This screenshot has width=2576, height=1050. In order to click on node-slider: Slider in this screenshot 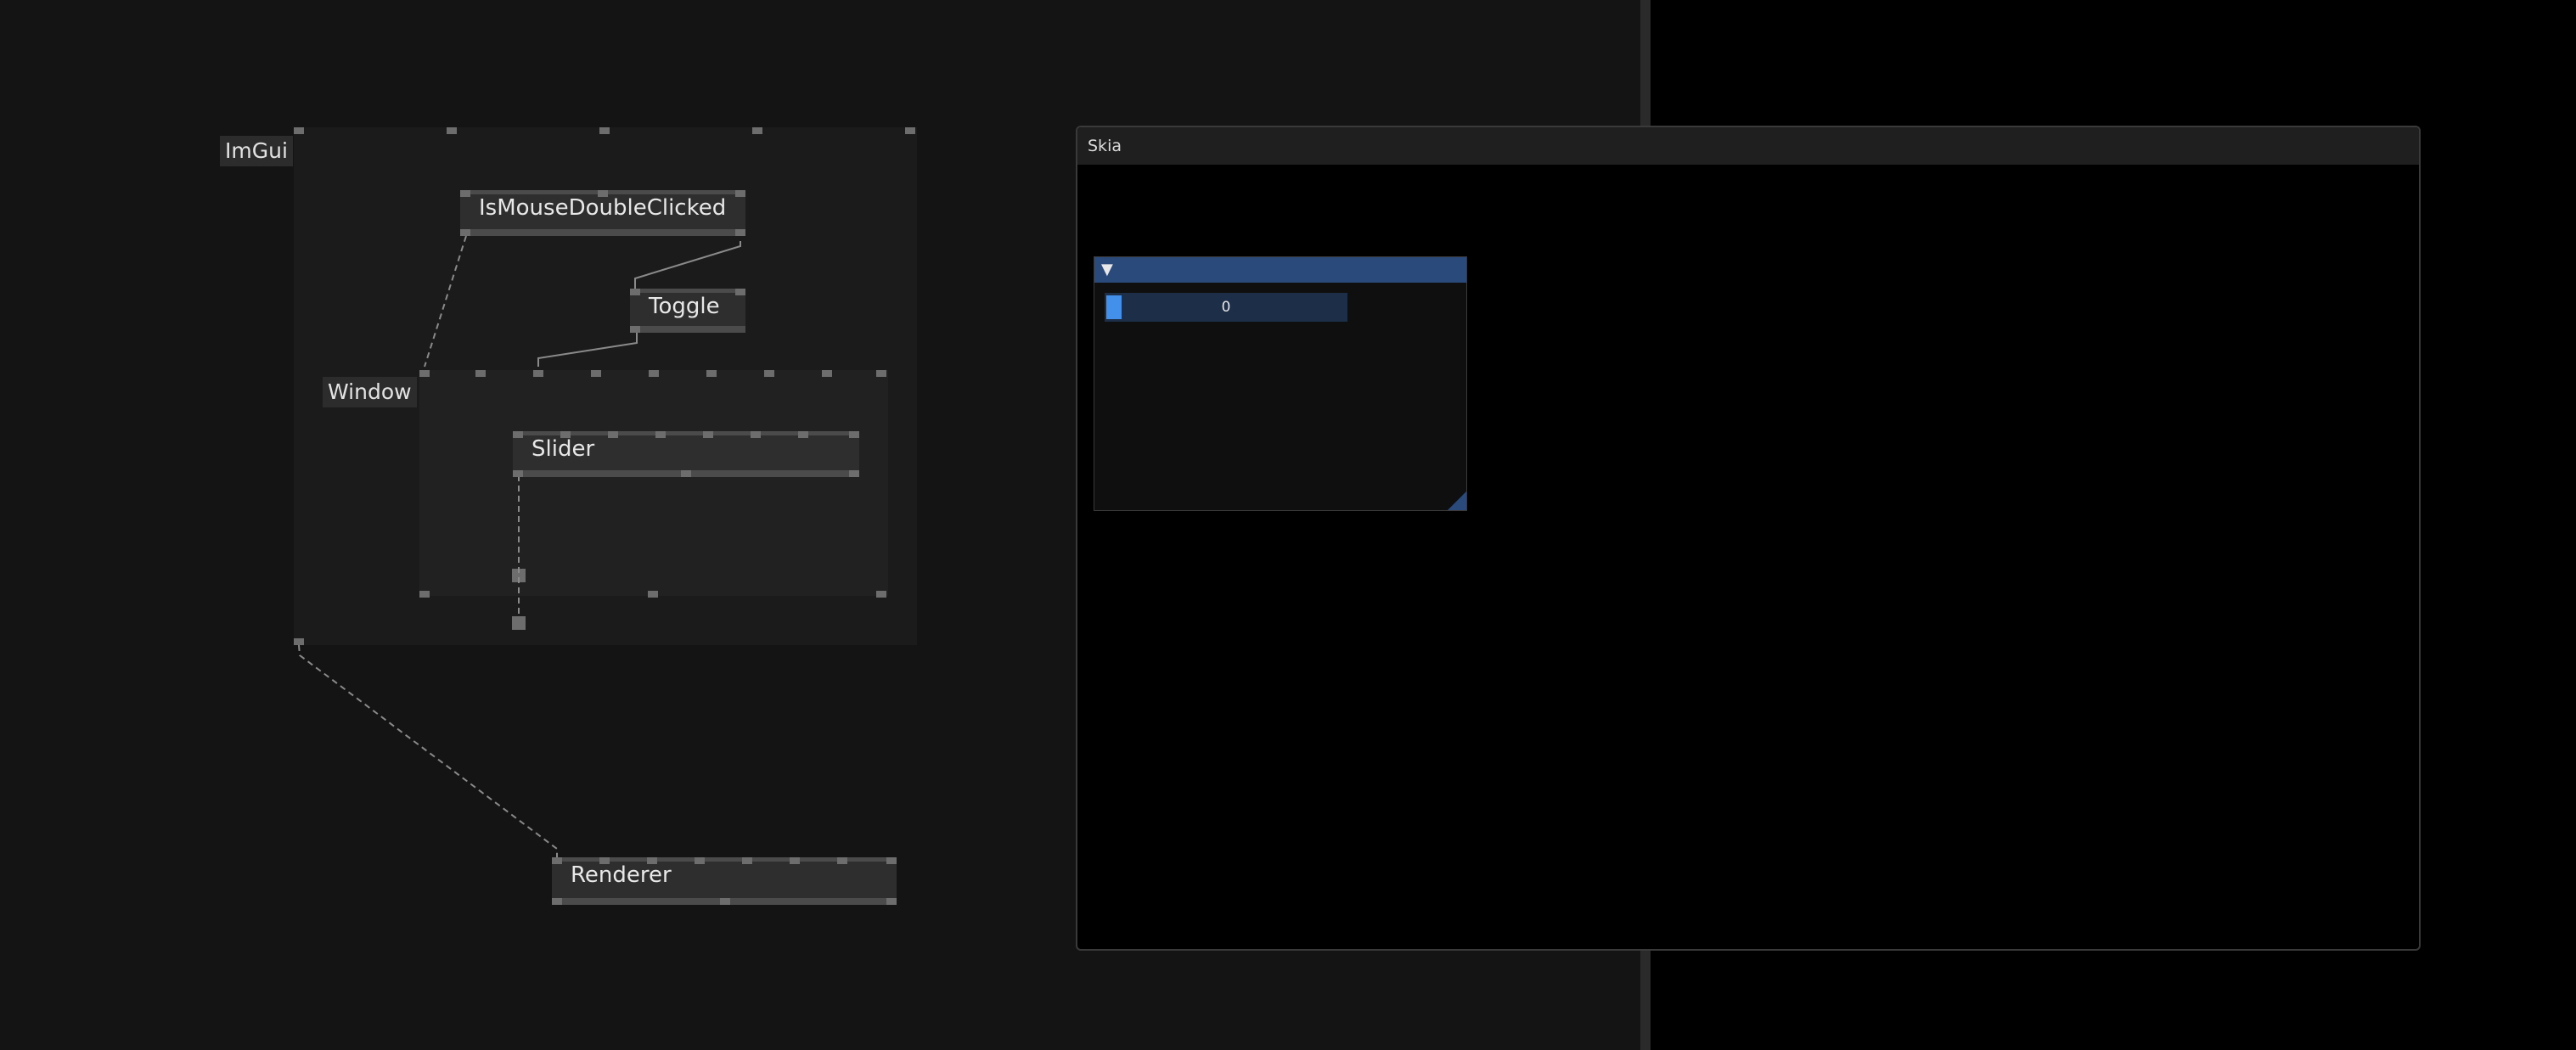, I will do `click(686, 454)`.